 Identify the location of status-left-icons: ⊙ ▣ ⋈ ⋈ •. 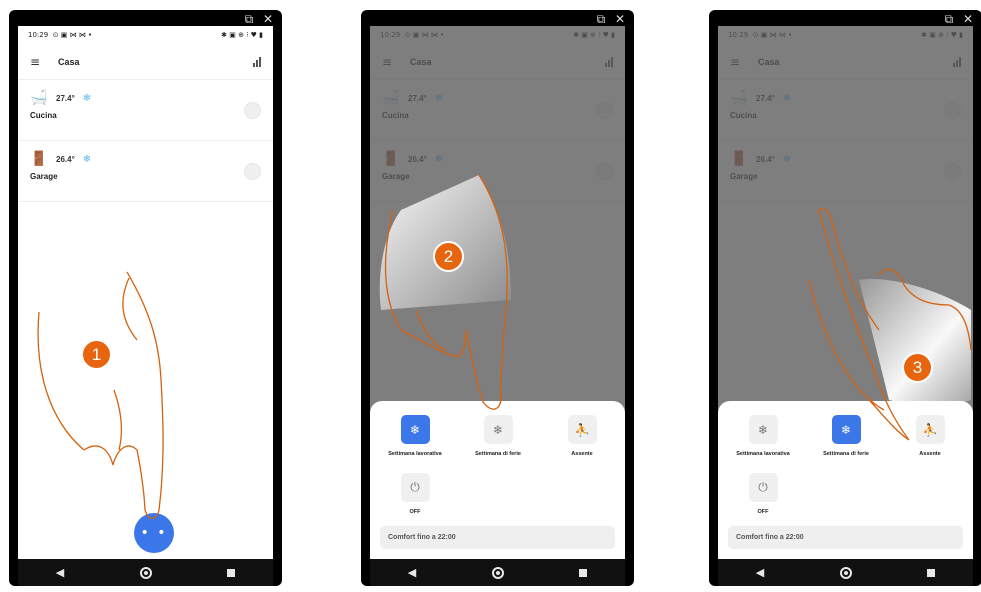
(72, 35).